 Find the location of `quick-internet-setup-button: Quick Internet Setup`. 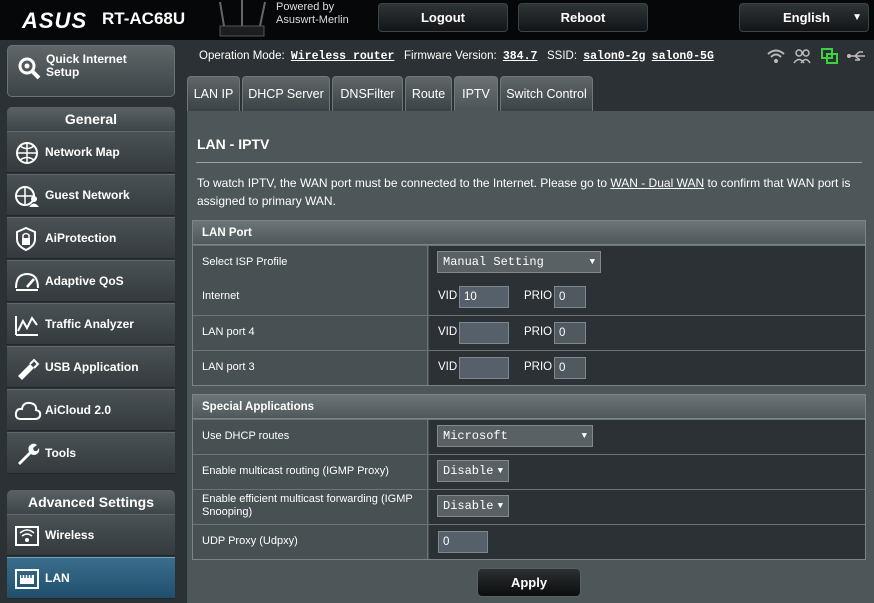

quick-internet-setup-button: Quick Internet Setup is located at coordinates (91, 71).